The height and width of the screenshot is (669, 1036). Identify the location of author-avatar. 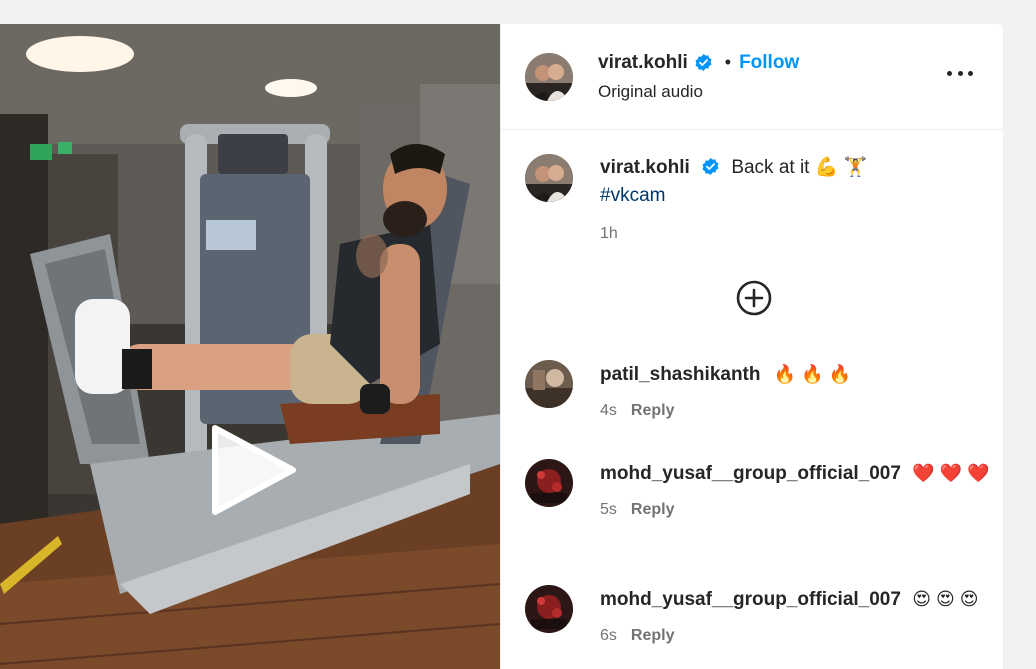
(549, 76).